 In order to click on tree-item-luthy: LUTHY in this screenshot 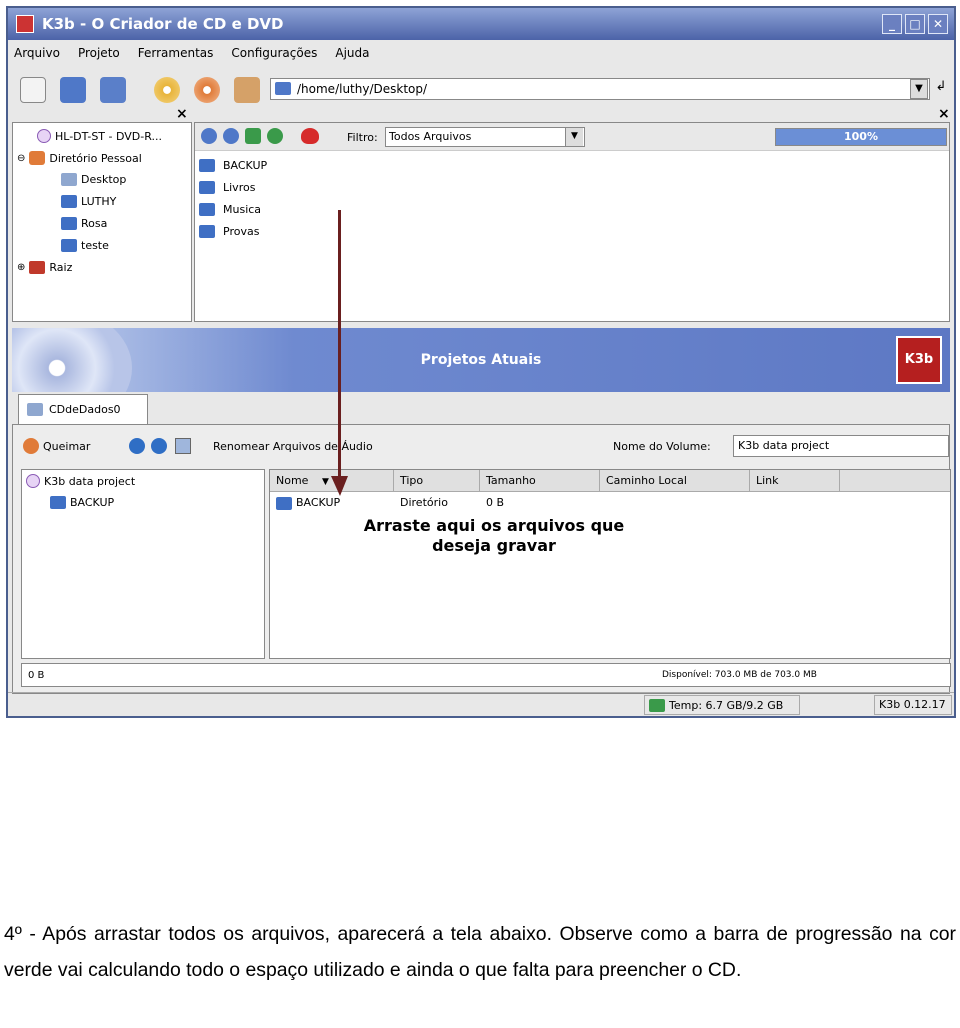, I will do `click(88, 201)`.